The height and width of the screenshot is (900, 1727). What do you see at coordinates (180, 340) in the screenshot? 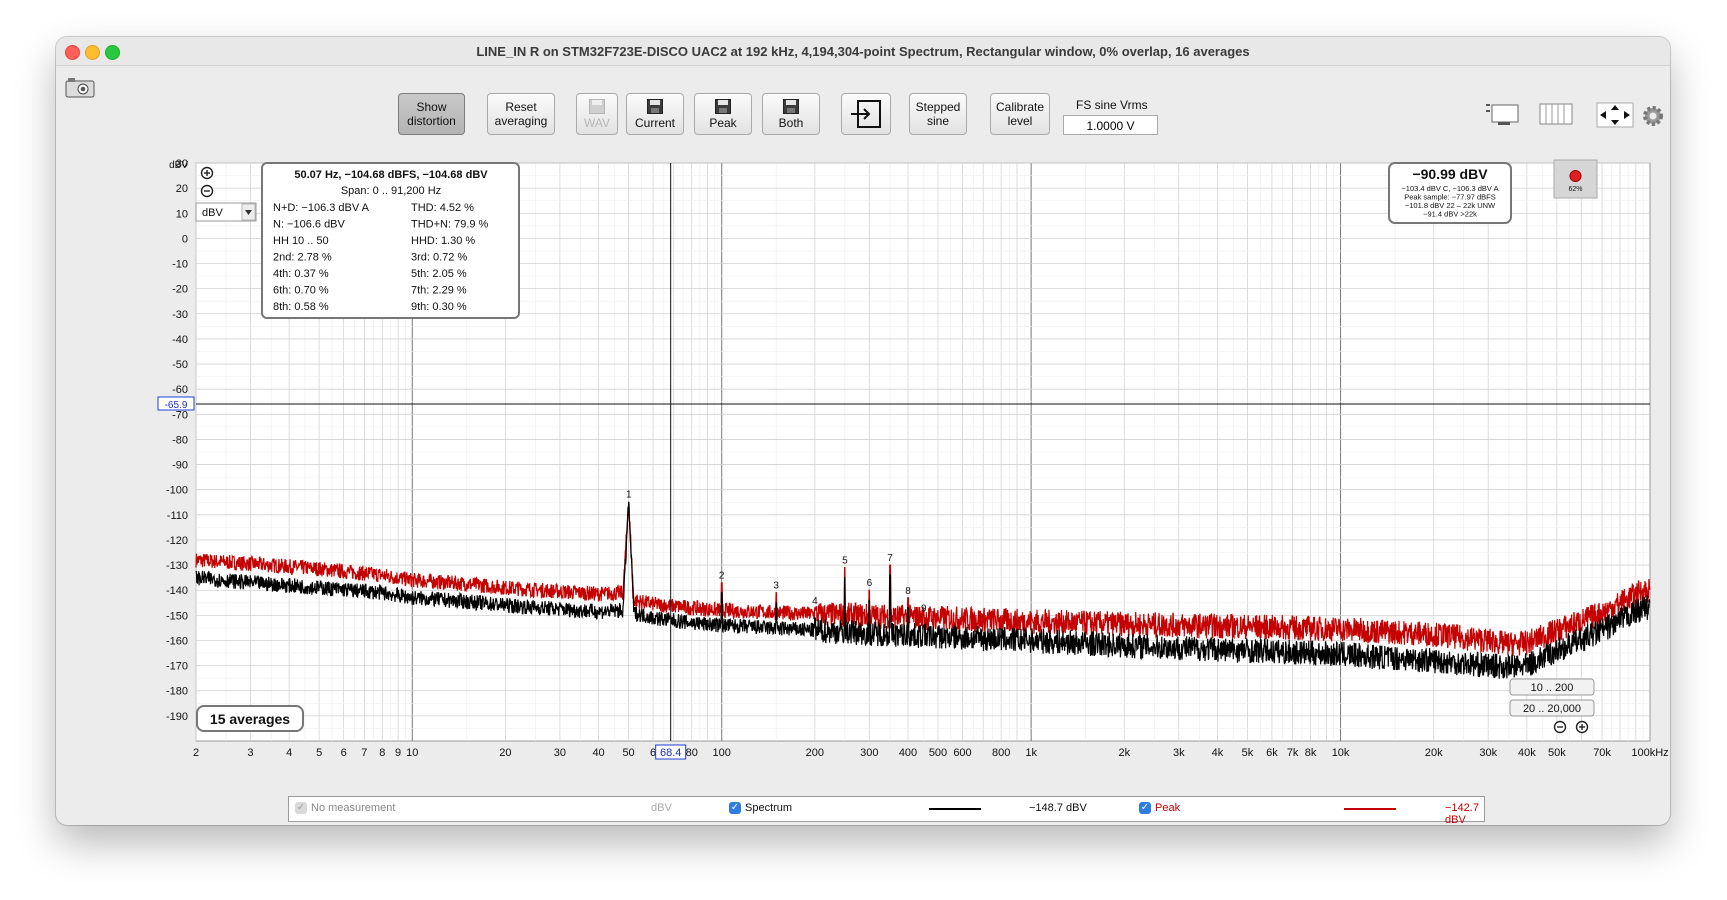
I see `y-tick-label: -40` at bounding box center [180, 340].